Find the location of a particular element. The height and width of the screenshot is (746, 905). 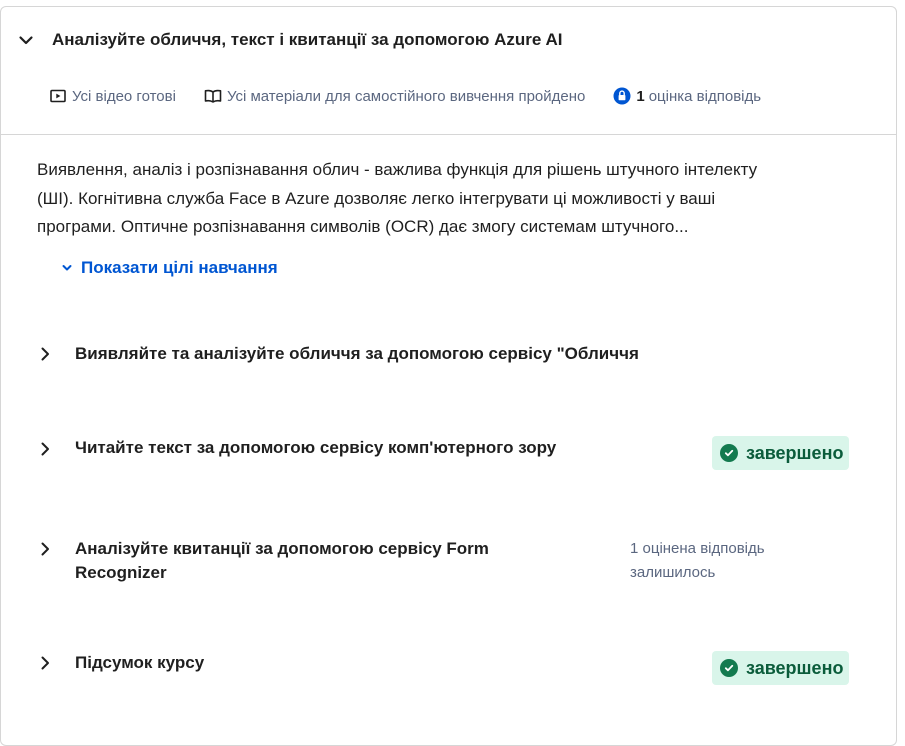

assessment-status: 1 оцінка відповідь is located at coordinates (687, 96).